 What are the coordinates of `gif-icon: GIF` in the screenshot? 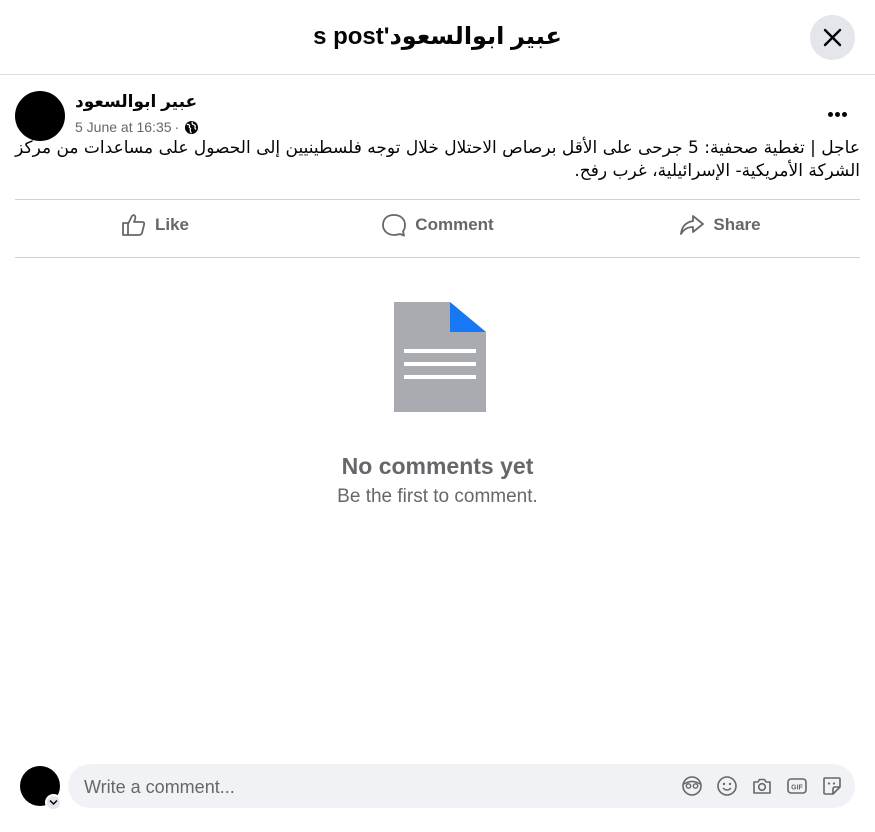 It's located at (797, 786).